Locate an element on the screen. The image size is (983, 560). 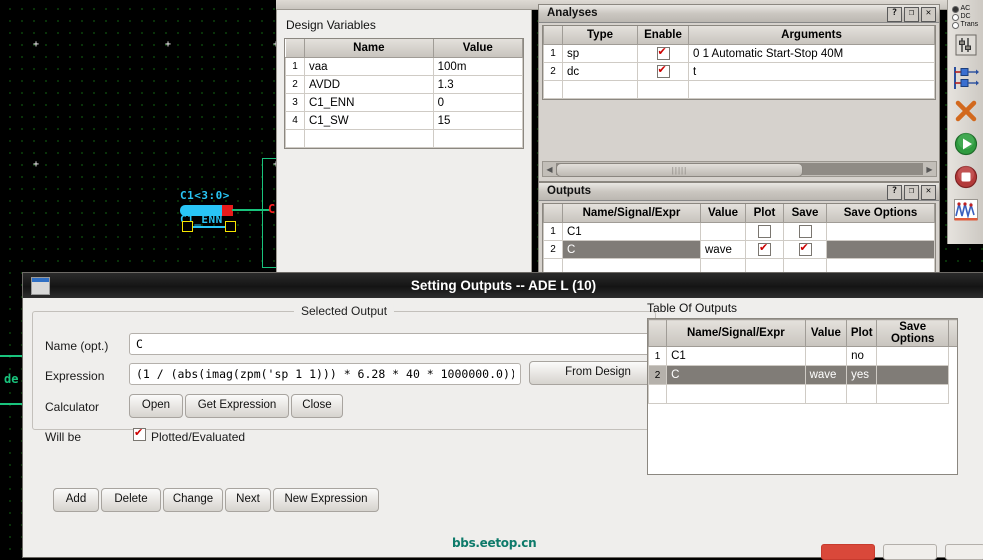
change-button: Change is located at coordinates (193, 500).